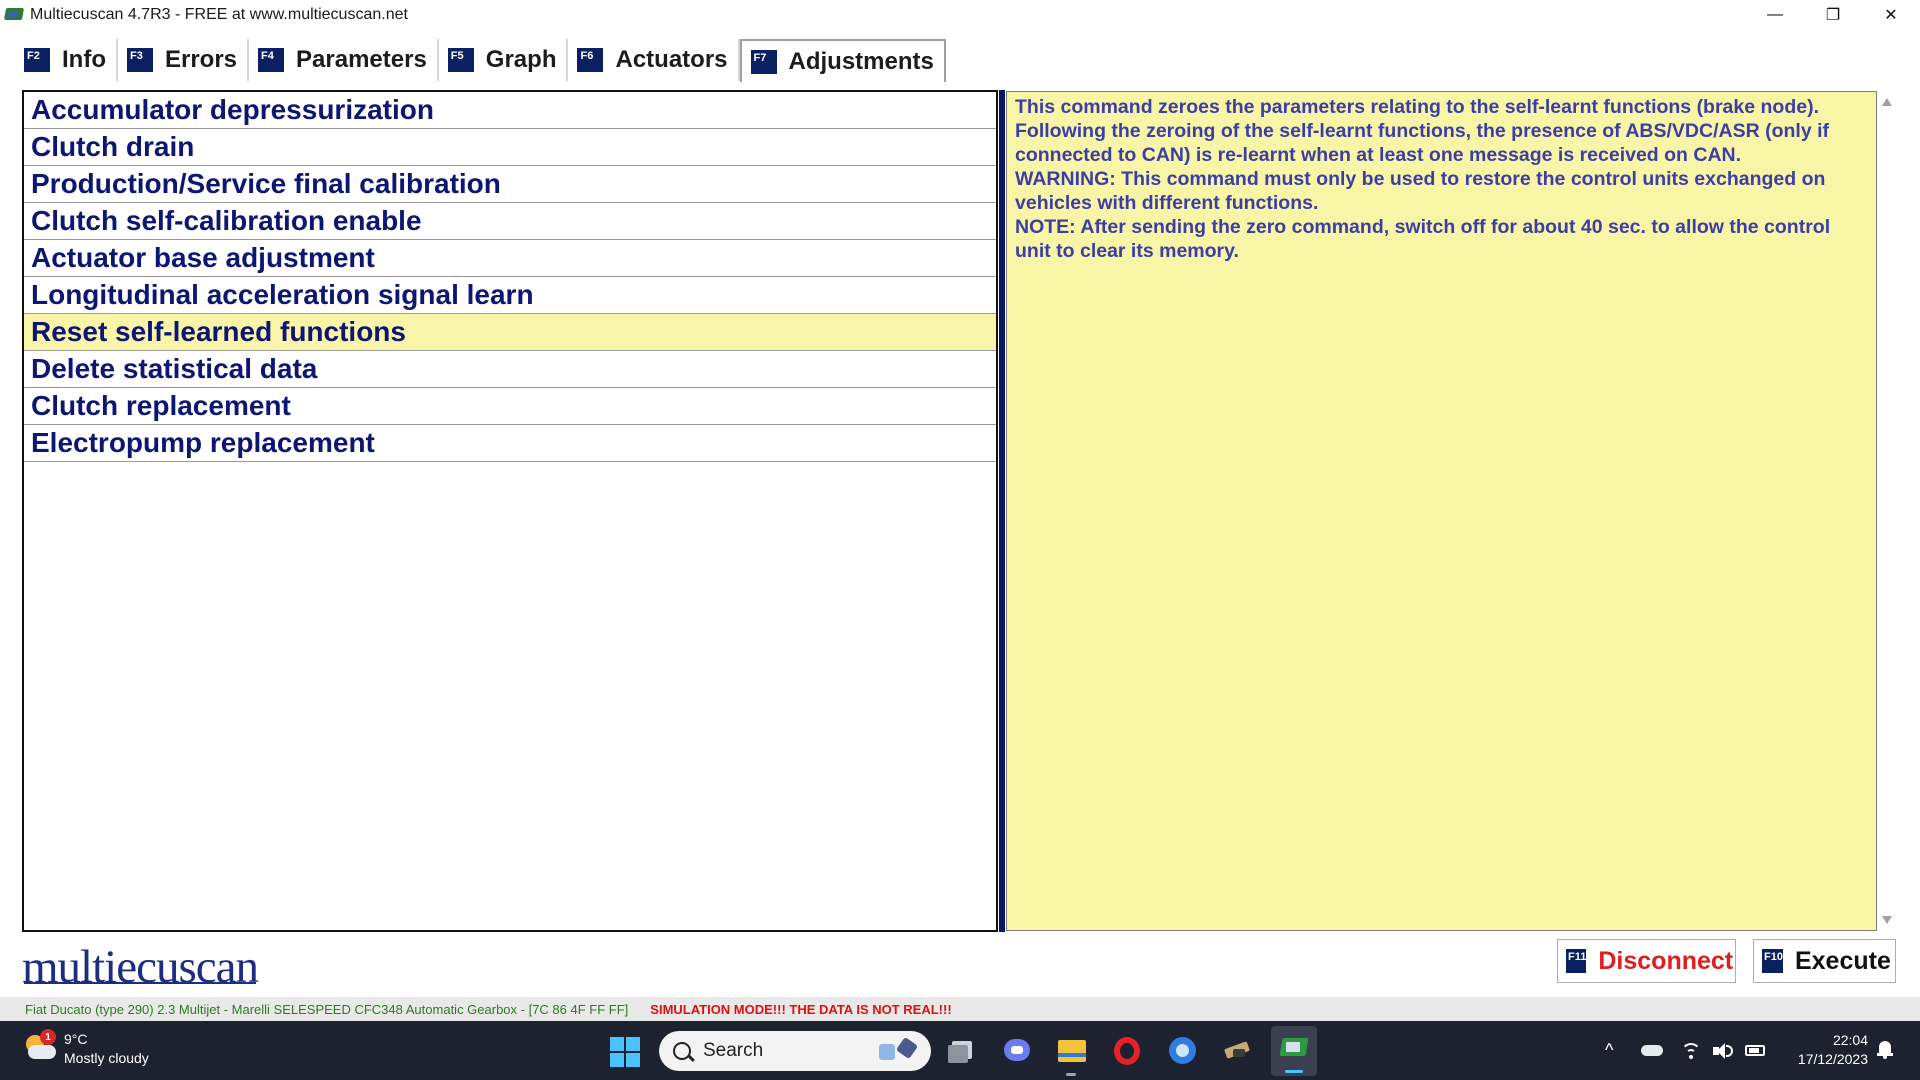 The image size is (1920, 1080). I want to click on tab-info: F2 Info, so click(66, 60).